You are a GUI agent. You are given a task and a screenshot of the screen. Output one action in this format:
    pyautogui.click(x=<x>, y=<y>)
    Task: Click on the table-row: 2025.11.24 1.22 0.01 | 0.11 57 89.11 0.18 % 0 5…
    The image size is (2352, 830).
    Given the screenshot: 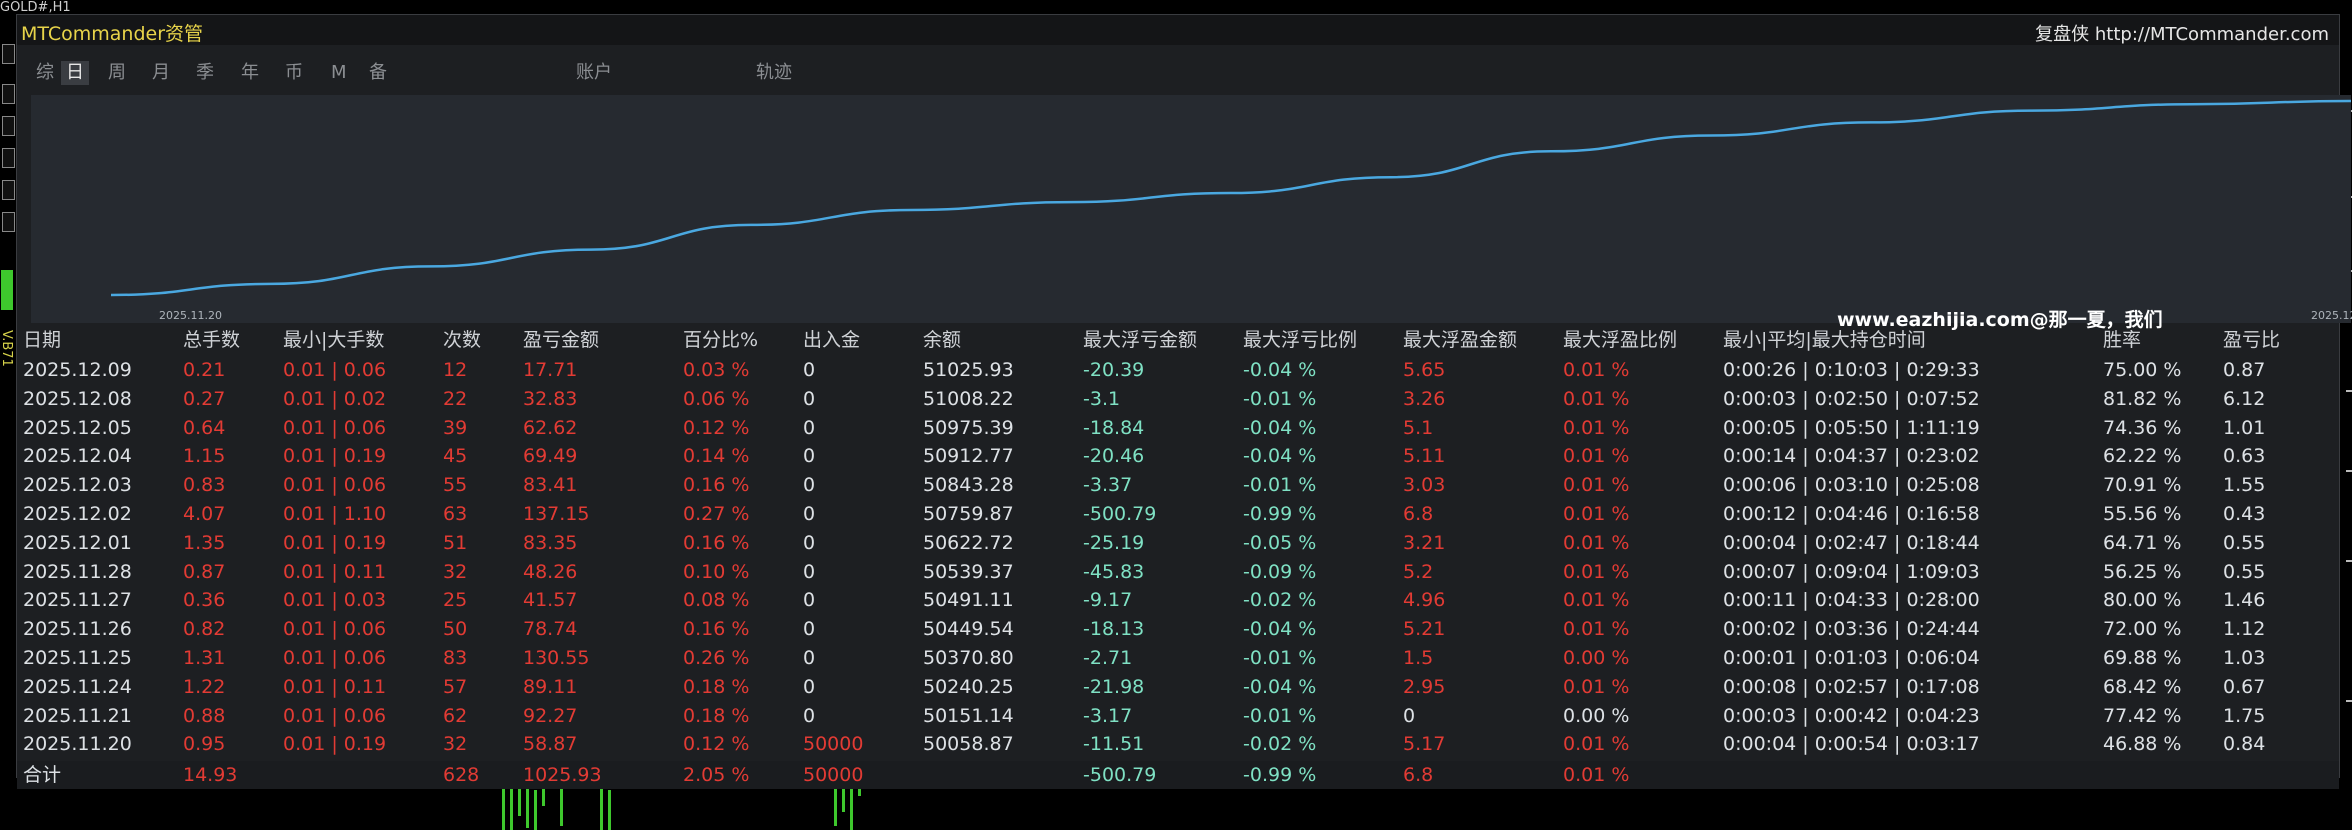 What is the action you would take?
    pyautogui.click(x=1178, y=687)
    